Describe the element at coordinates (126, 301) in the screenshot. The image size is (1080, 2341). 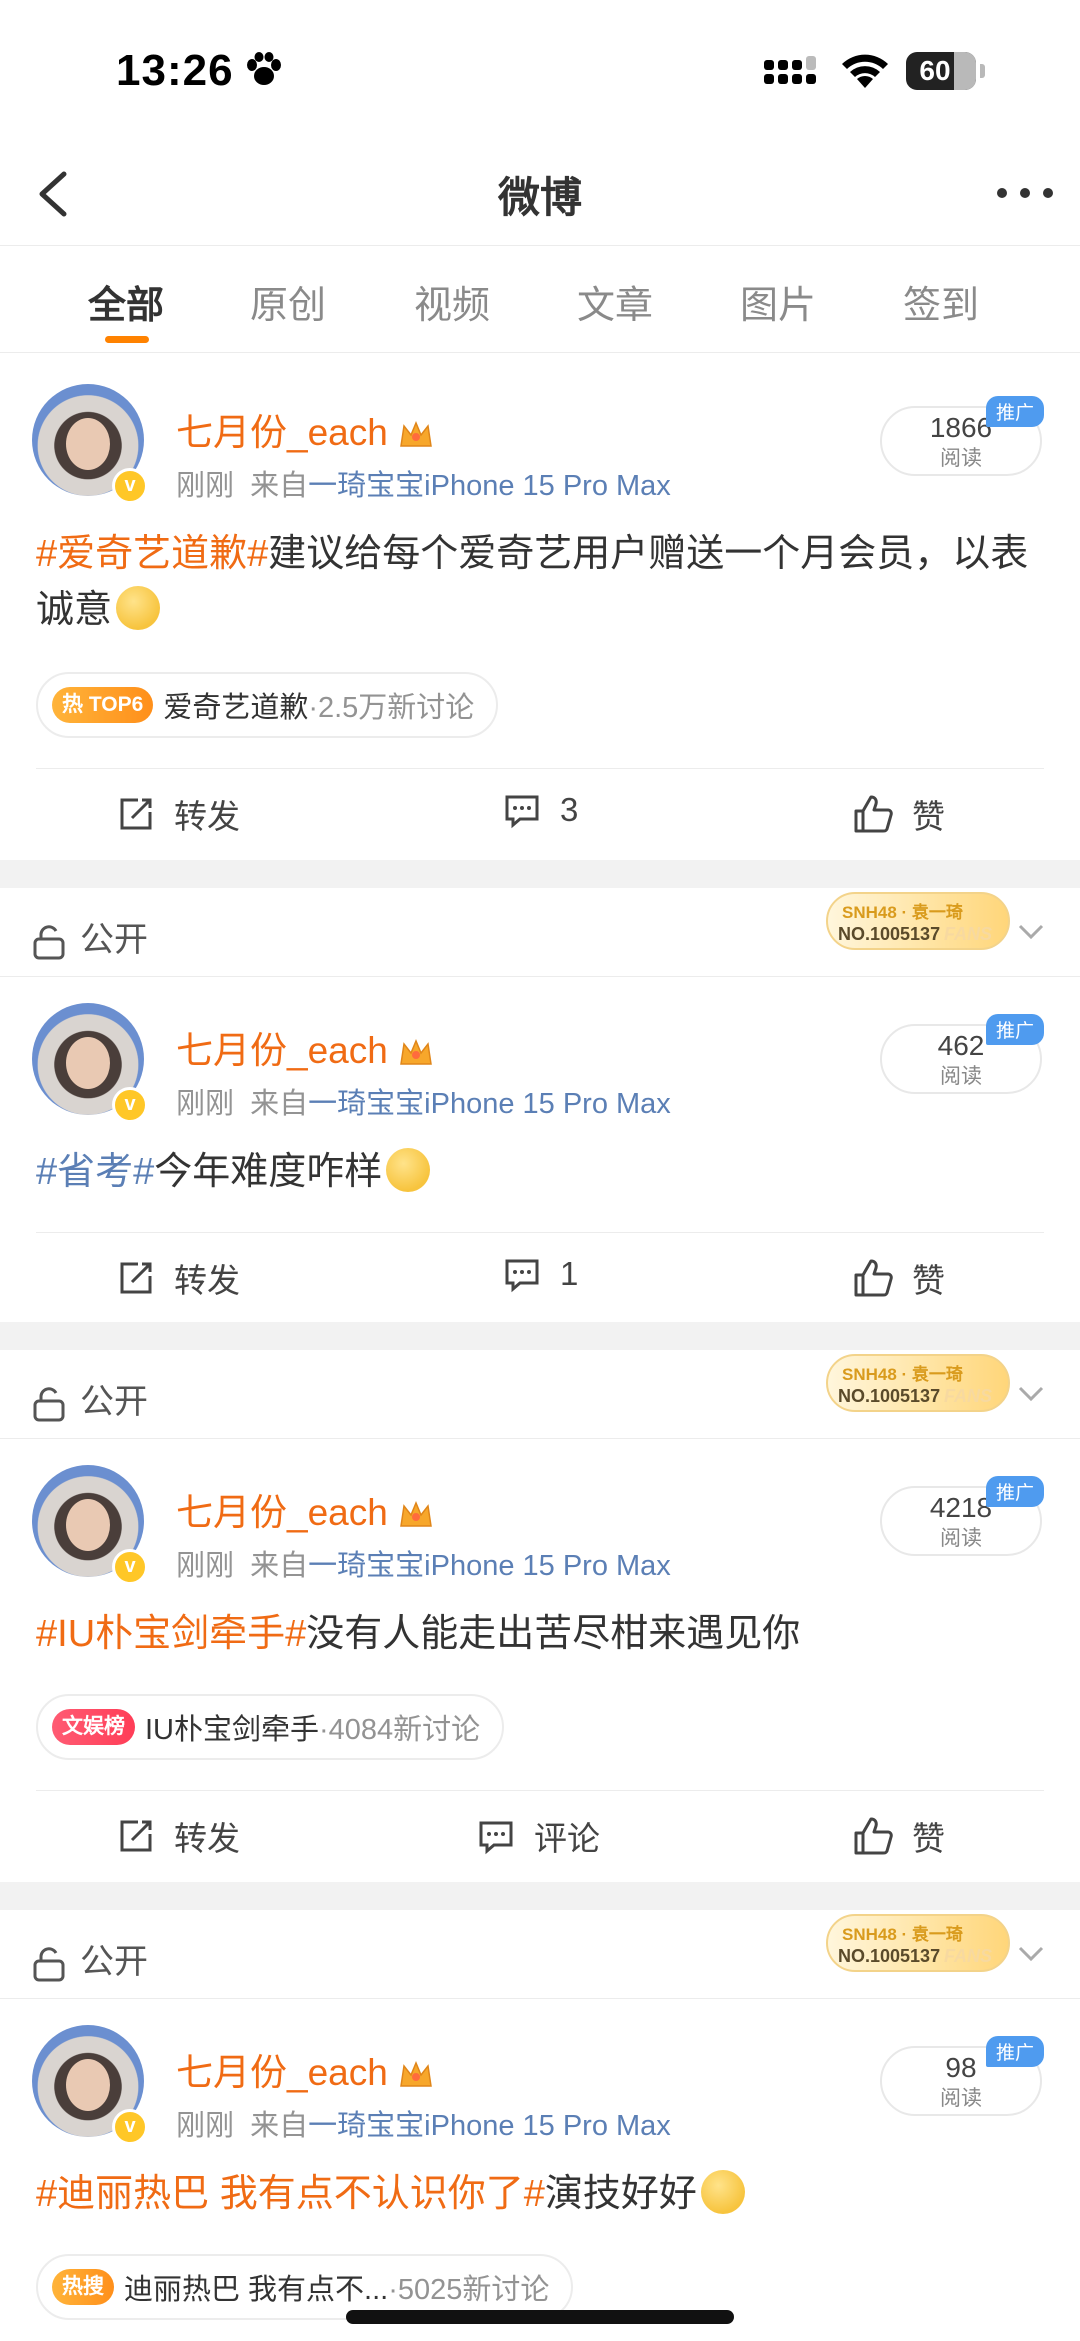
I see `tab-all: 全部` at that location.